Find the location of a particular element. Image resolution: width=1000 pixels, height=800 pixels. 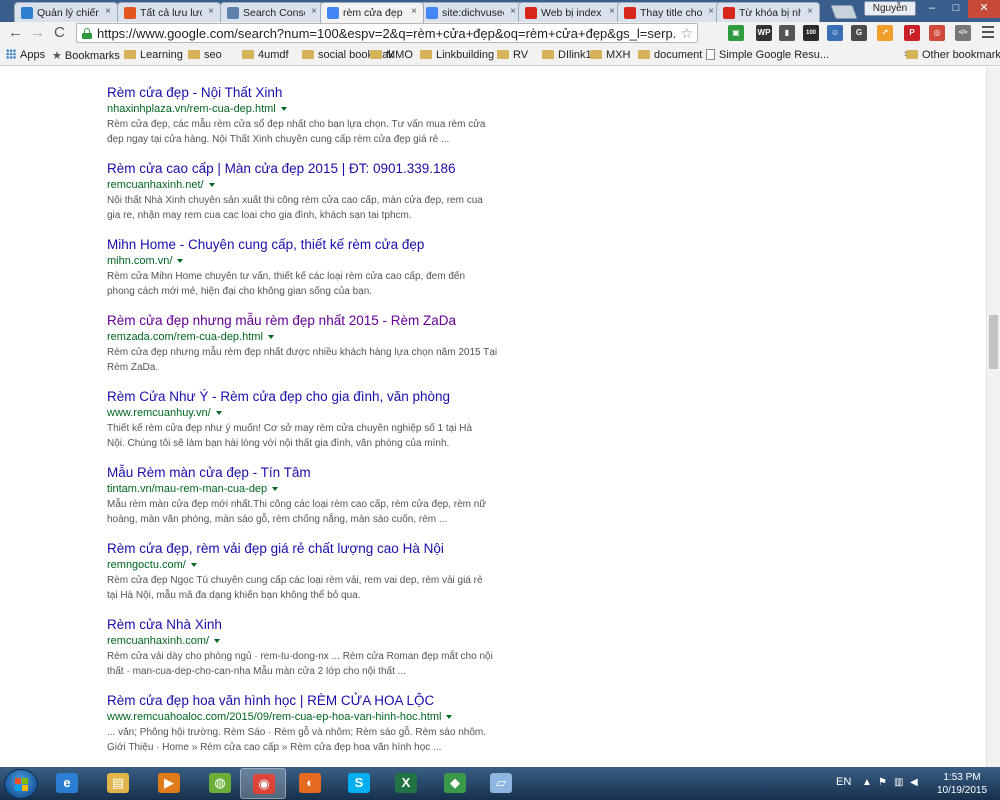

bookmark-folder: seo is located at coordinates (205, 55).